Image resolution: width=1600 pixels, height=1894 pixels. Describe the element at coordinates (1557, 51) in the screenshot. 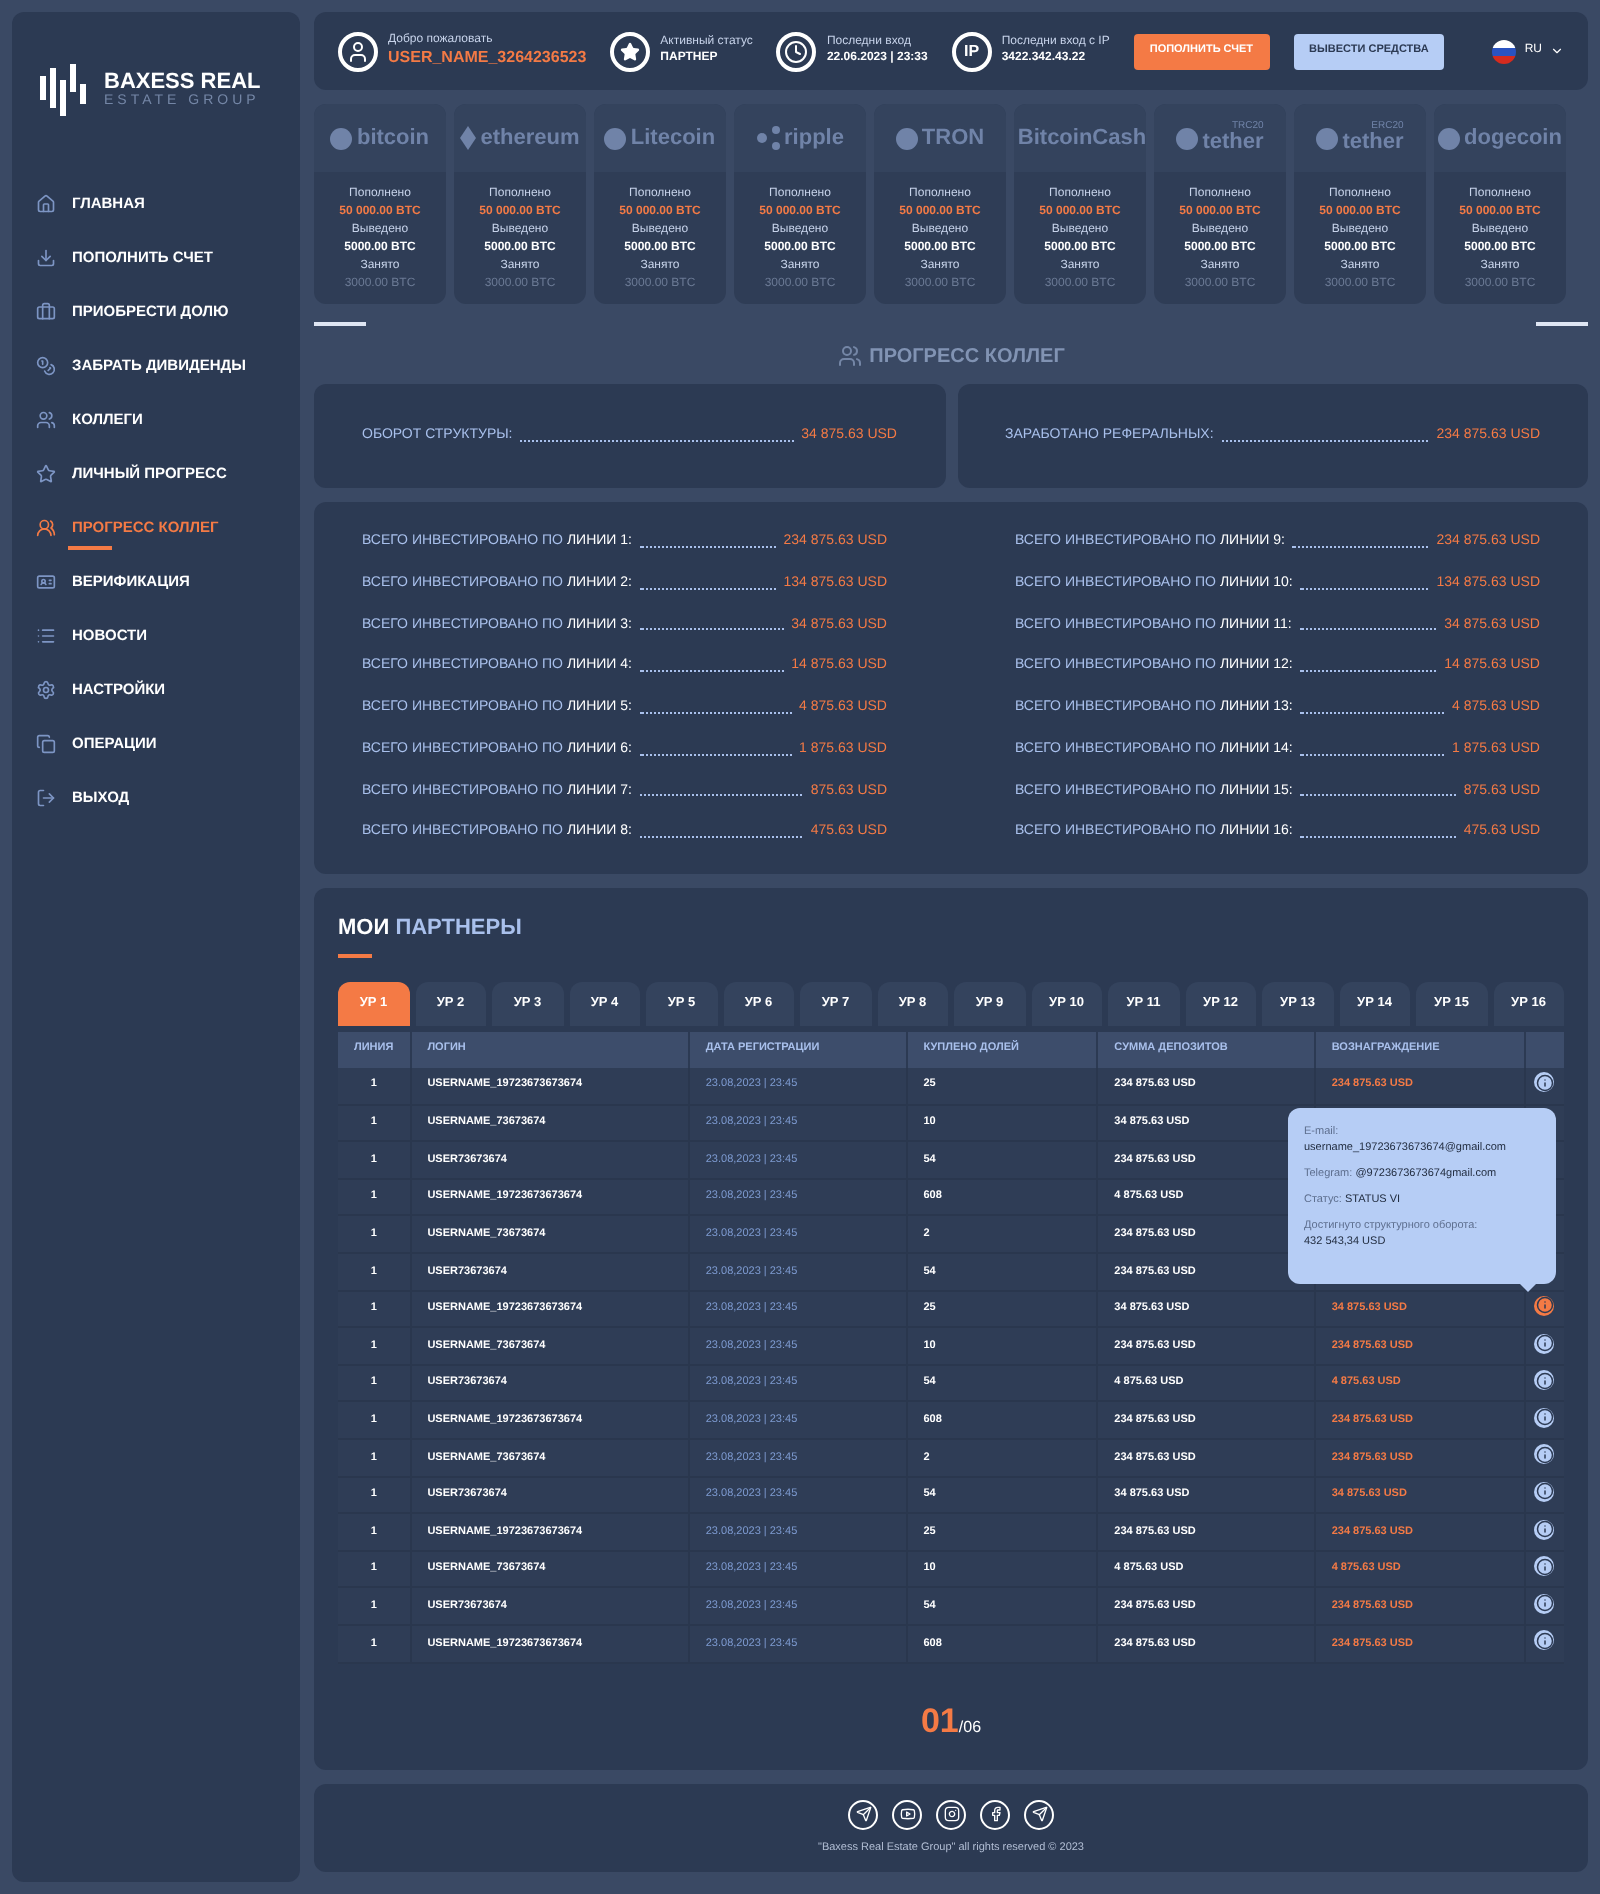

I see `caret-icon` at that location.